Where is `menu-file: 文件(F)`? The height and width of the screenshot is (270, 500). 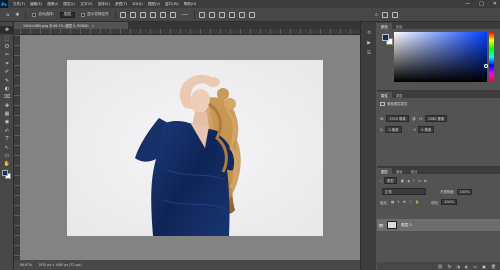
menu-file: 文件(F) is located at coordinates (19, 4).